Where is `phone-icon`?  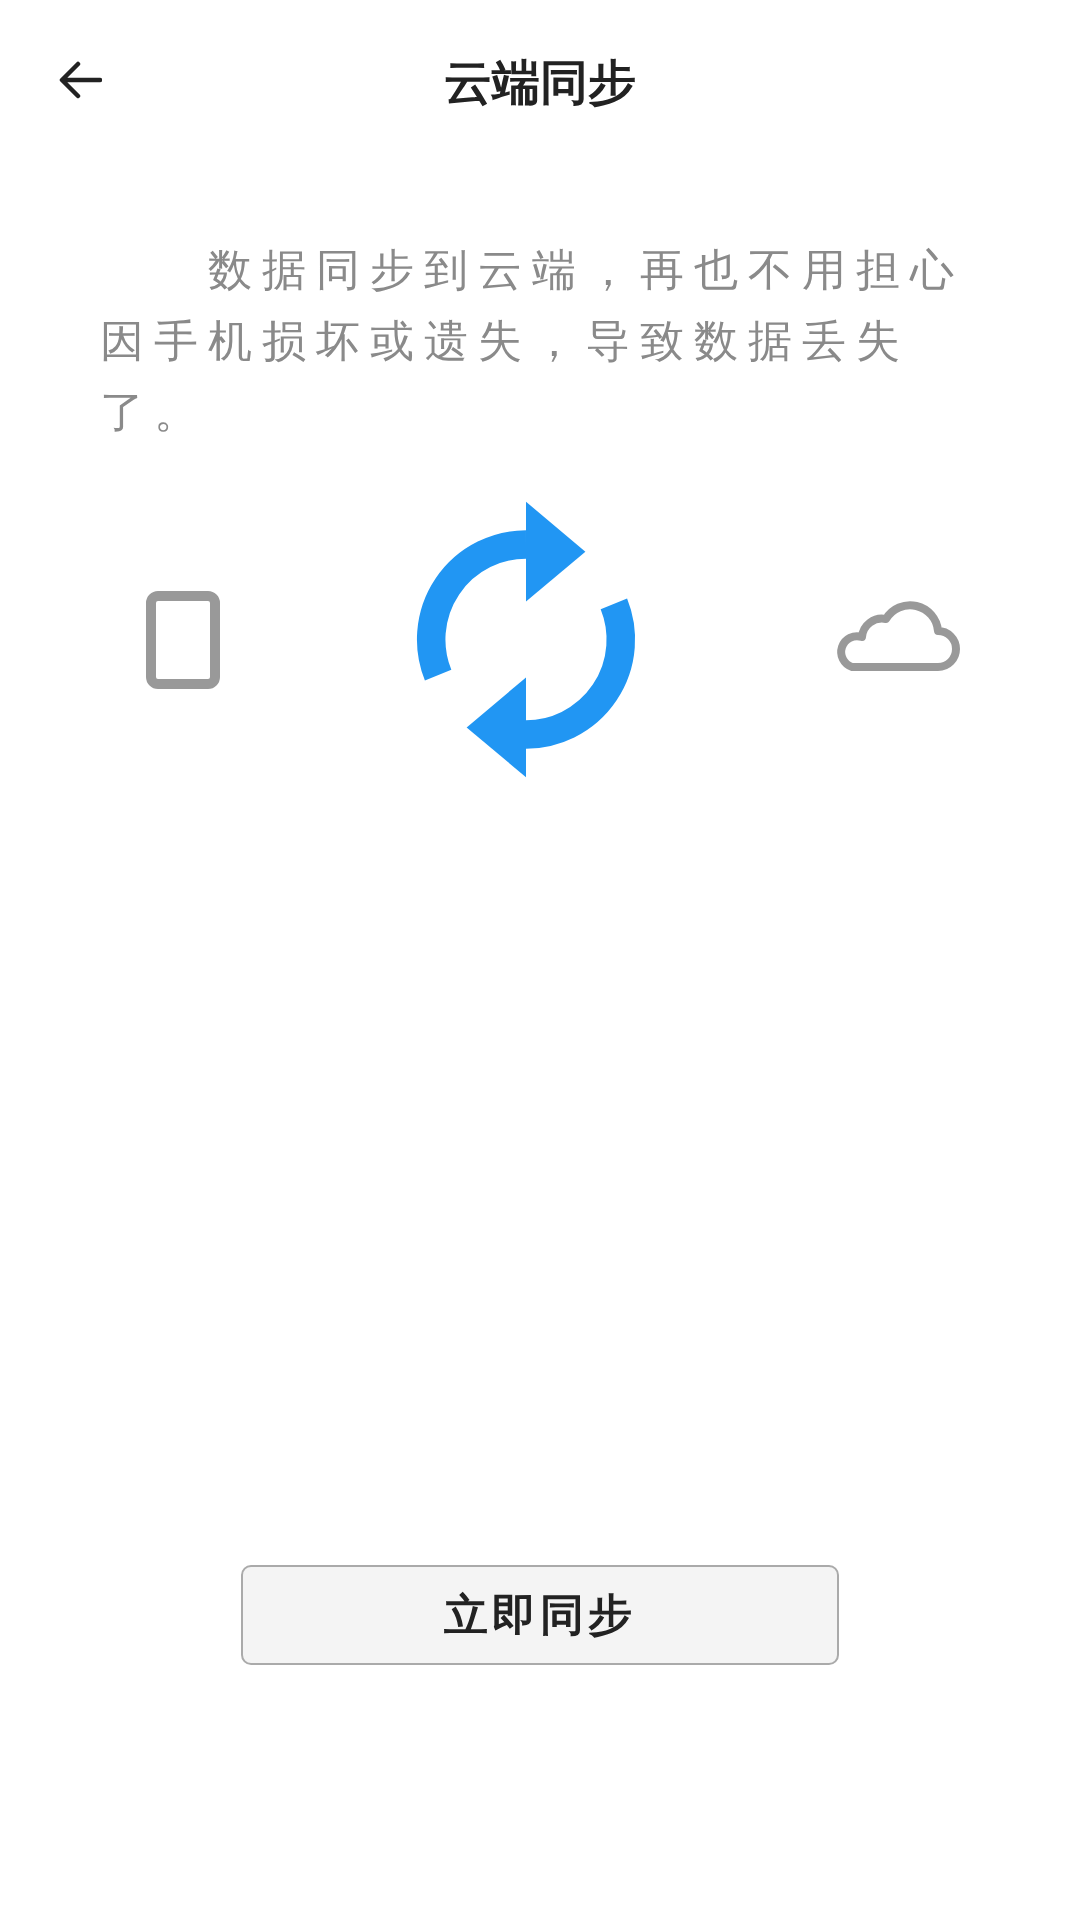 phone-icon is located at coordinates (183, 639).